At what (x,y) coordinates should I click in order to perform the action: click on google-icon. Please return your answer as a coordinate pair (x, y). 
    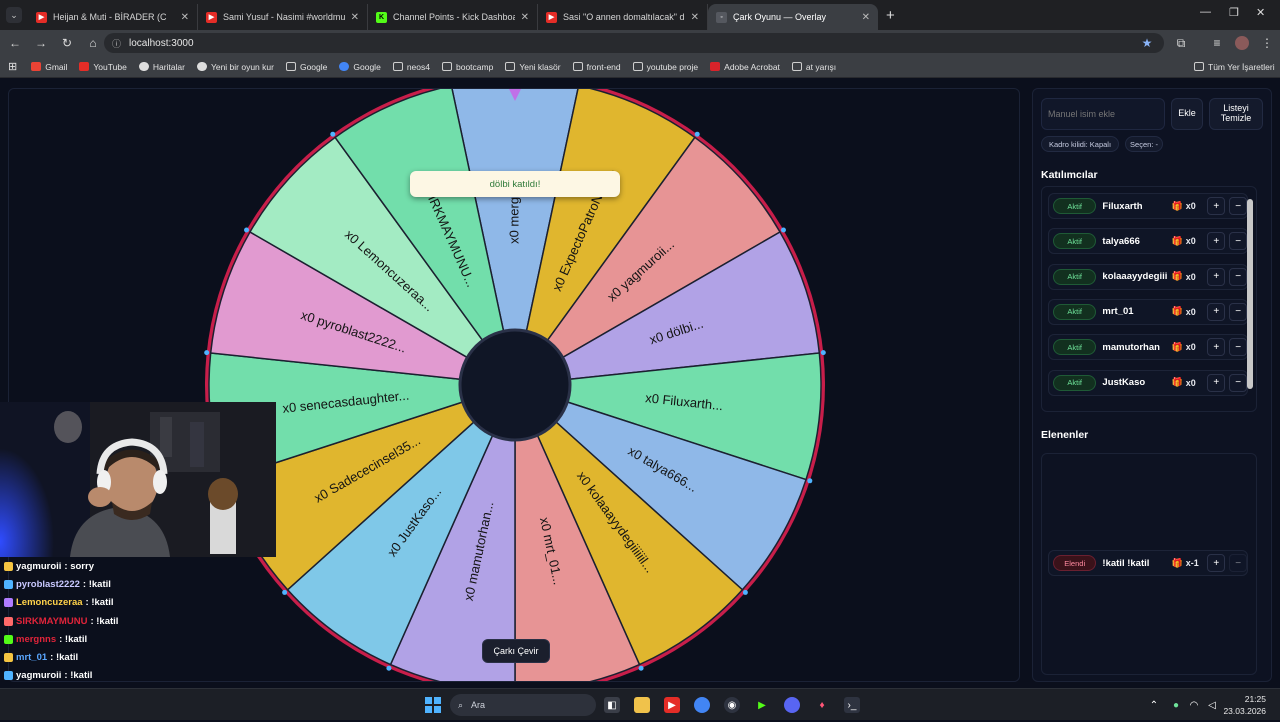
    Looking at the image, I should click on (344, 66).